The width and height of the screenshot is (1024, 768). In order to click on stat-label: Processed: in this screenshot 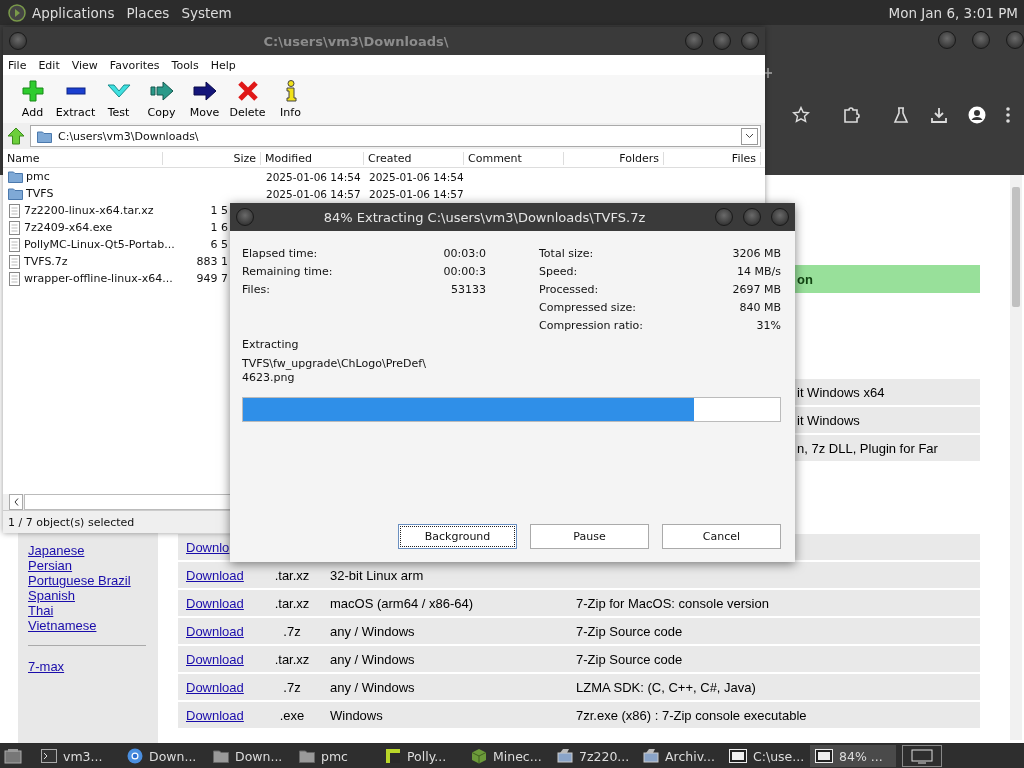, I will do `click(569, 289)`.